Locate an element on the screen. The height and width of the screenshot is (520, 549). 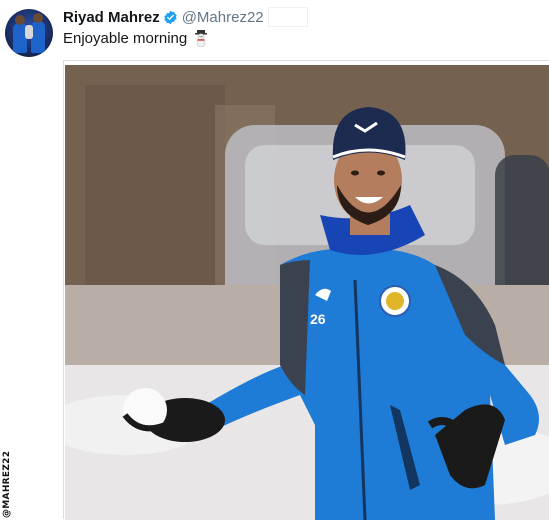
snowman-icon is located at coordinates (201, 38).